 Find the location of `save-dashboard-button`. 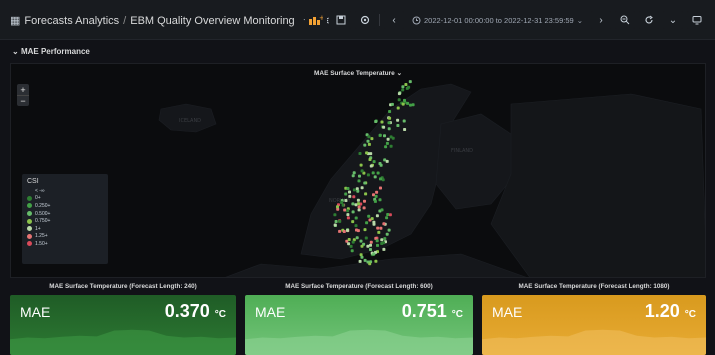

save-dashboard-button is located at coordinates (340, 20).